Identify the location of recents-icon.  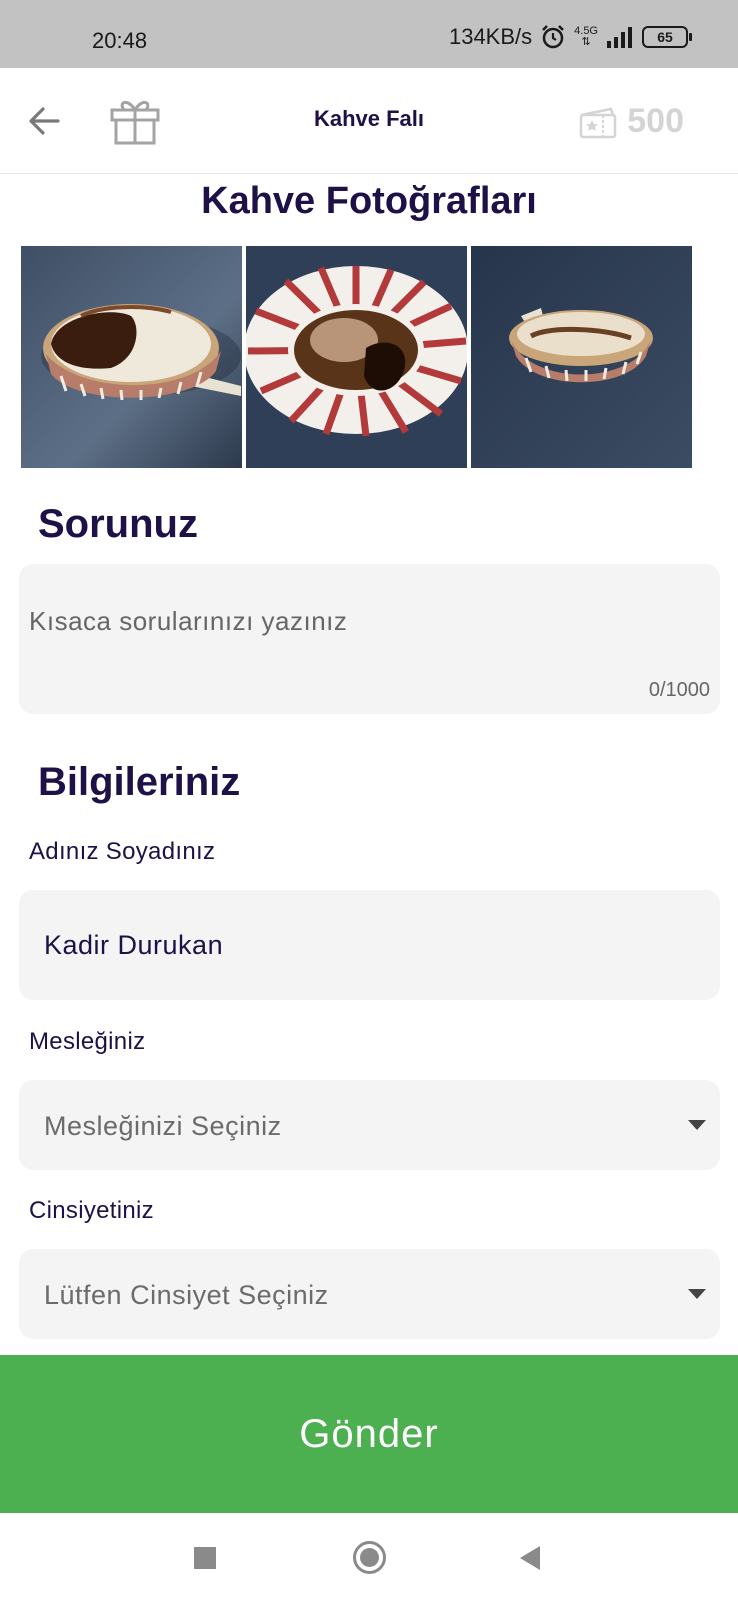
(205, 1558).